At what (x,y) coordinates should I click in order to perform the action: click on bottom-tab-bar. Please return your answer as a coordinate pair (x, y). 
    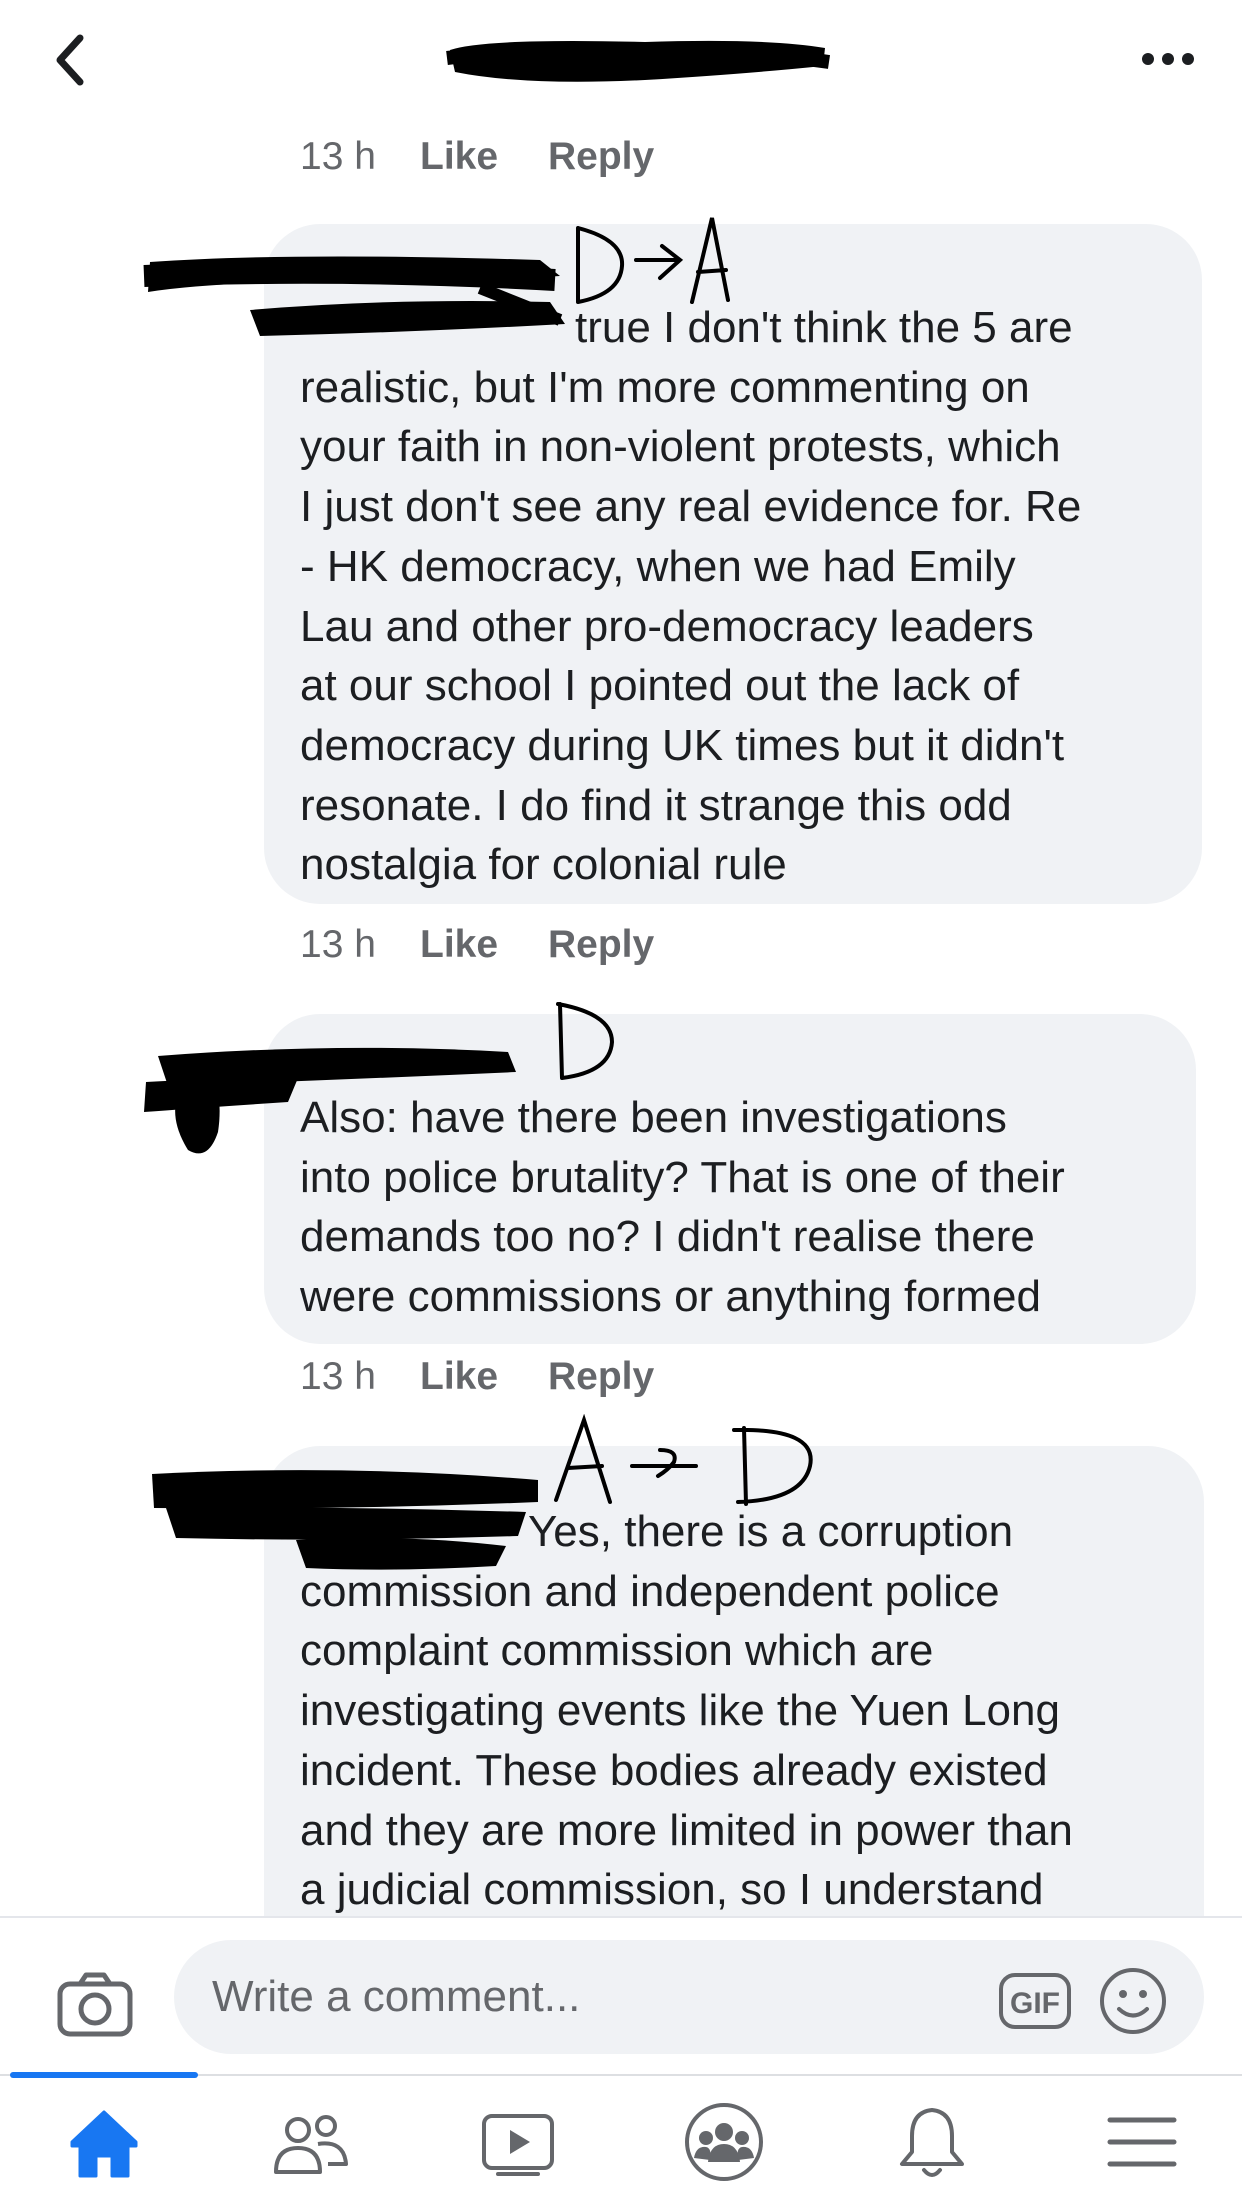
    Looking at the image, I should click on (621, 2141).